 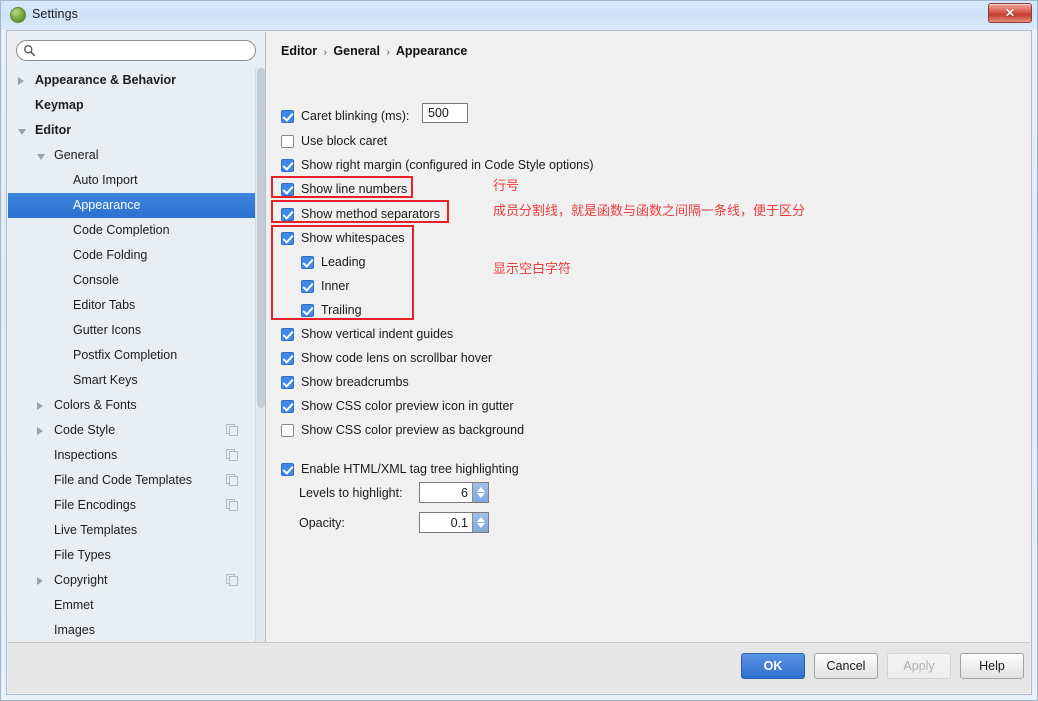 What do you see at coordinates (132, 280) in the screenshot?
I see `sidebar-item-console: Console` at bounding box center [132, 280].